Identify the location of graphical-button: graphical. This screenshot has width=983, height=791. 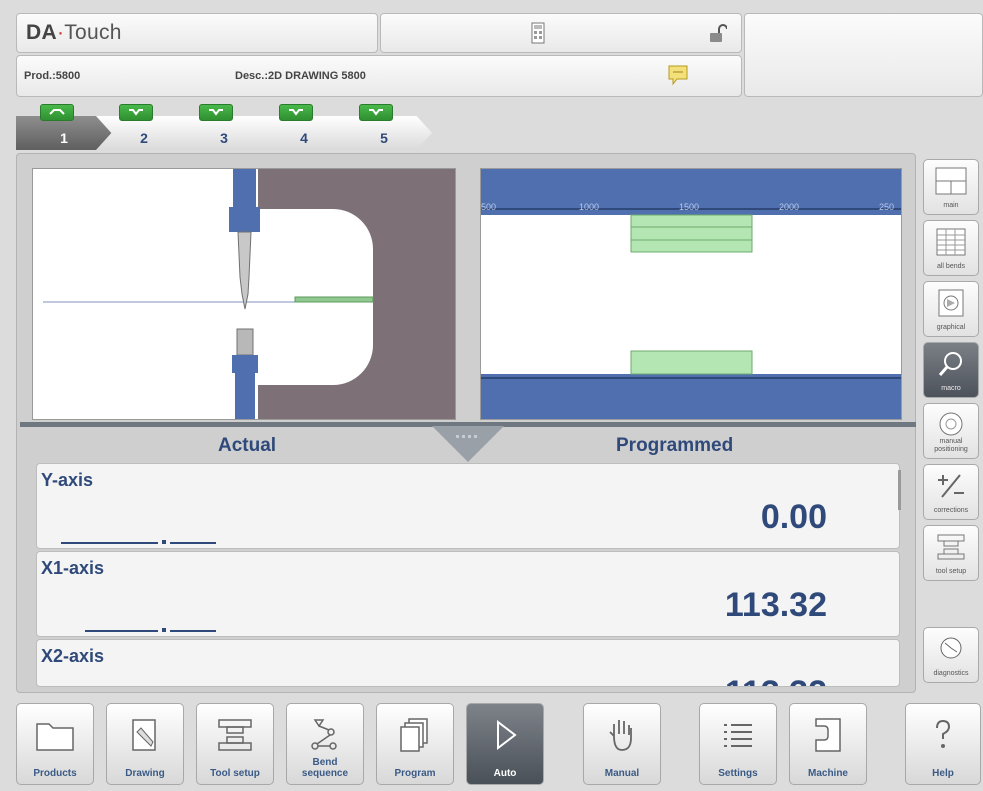
(951, 309).